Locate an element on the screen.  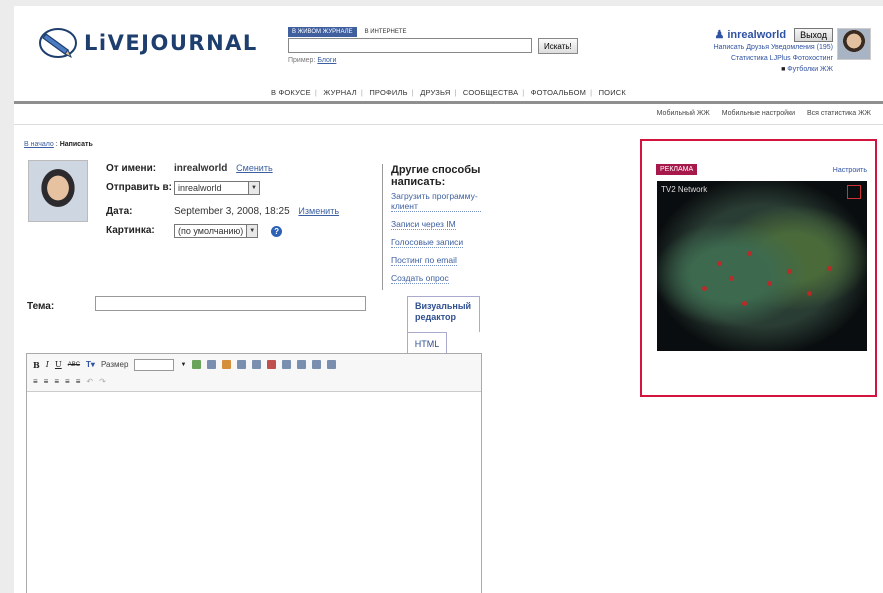
align-right-icon: ≡ is located at coordinates (78, 381).